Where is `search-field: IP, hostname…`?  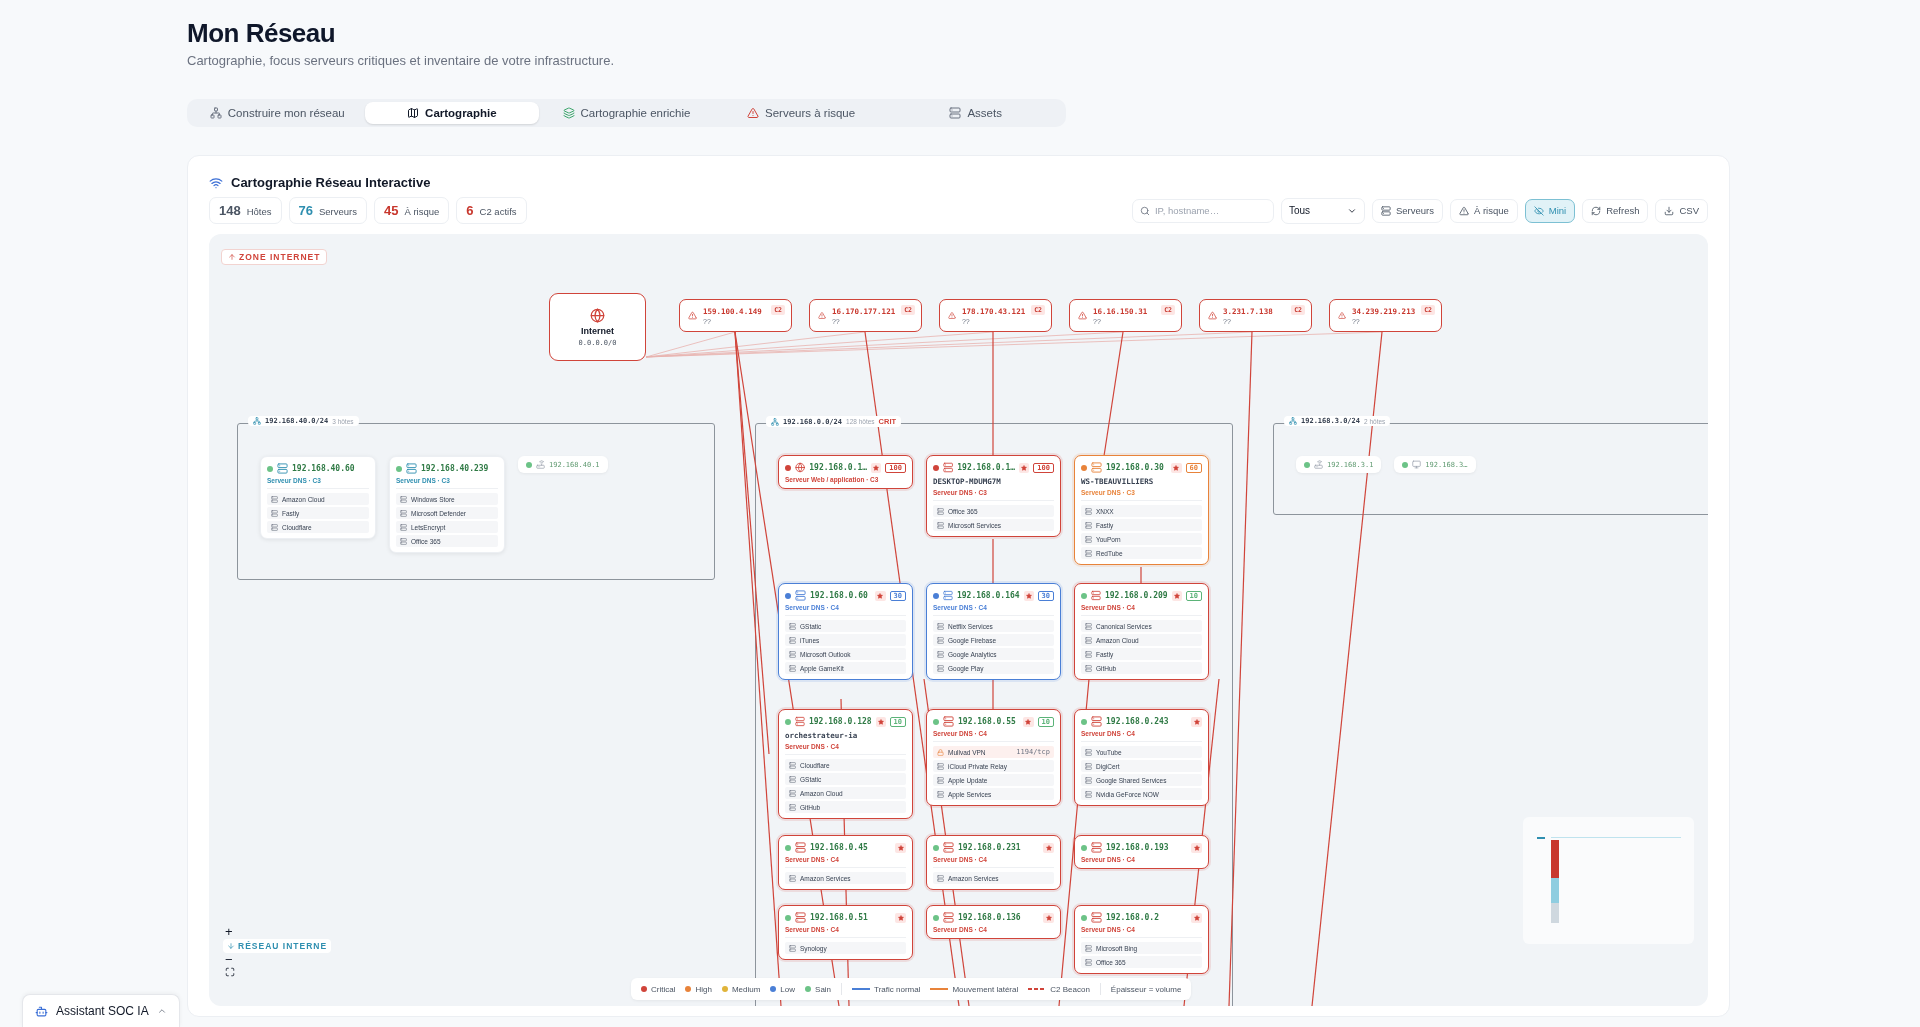
search-field: IP, hostname… is located at coordinates (1202, 210).